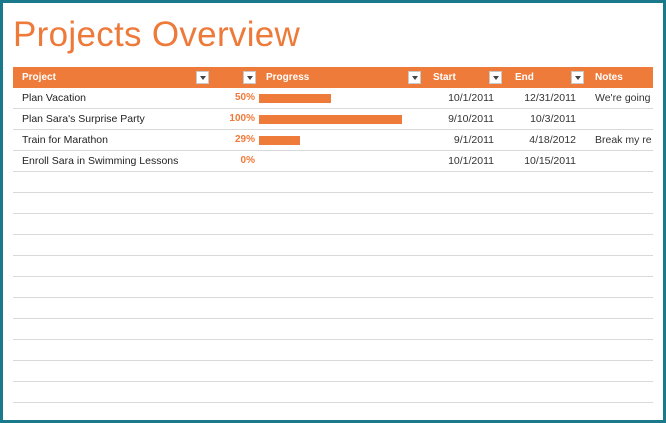  What do you see at coordinates (157, 34) in the screenshot?
I see `page-title: Projects Overview` at bounding box center [157, 34].